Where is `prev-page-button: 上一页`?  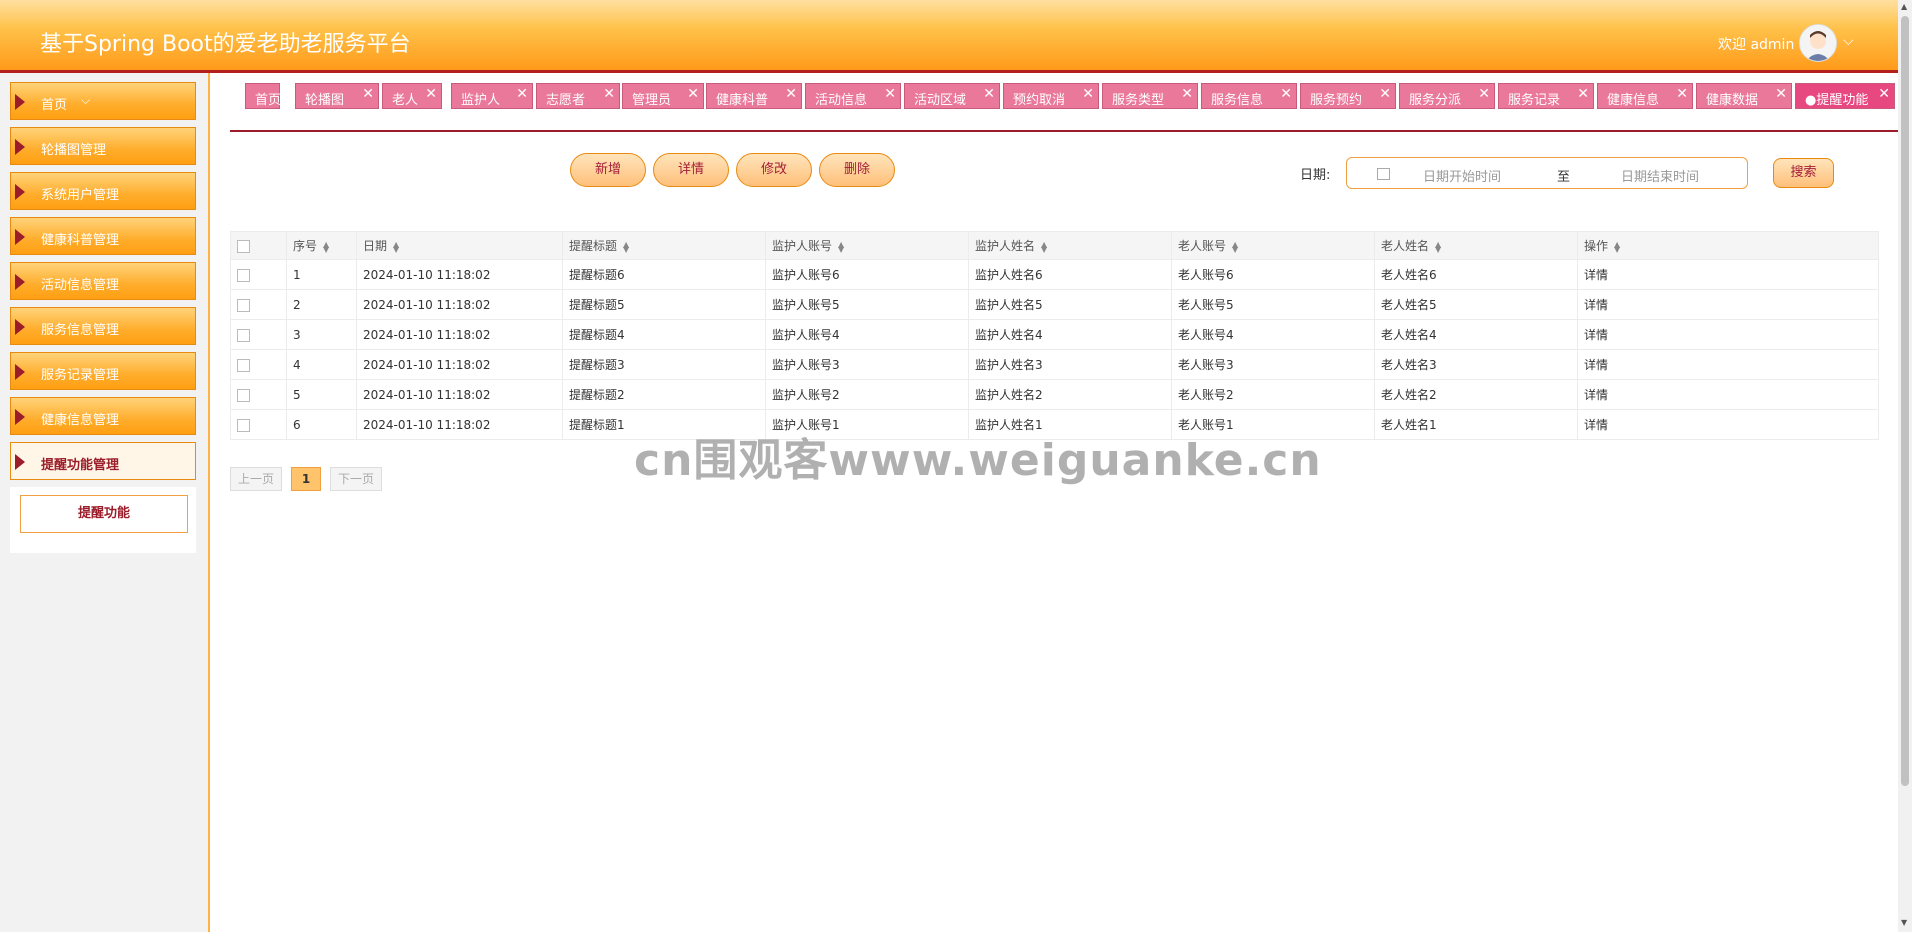
prev-page-button: 上一页 is located at coordinates (256, 479).